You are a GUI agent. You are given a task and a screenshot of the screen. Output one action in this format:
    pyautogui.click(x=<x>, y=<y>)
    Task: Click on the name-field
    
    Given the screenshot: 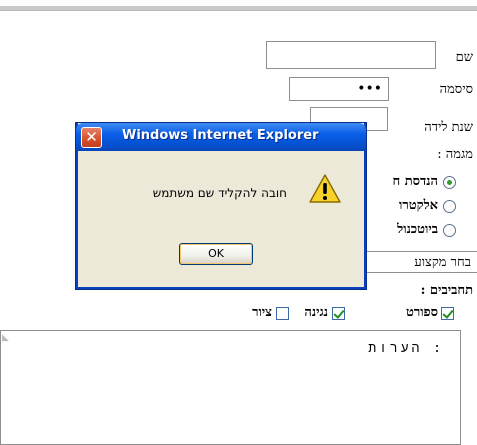 What is the action you would take?
    pyautogui.click(x=351, y=55)
    